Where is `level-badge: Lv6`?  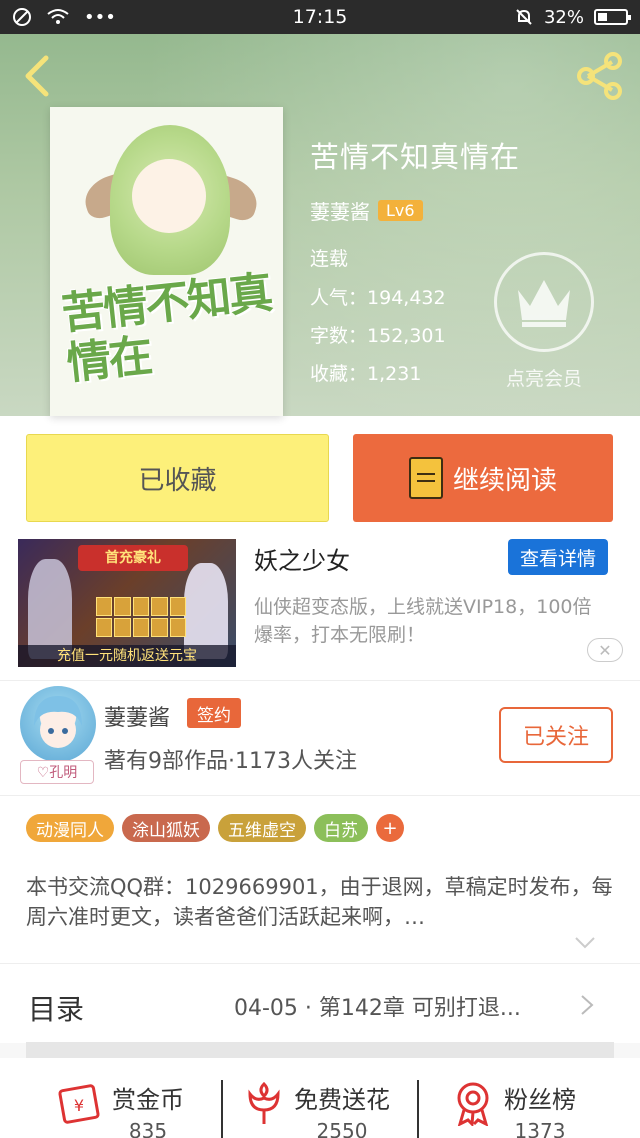 level-badge: Lv6 is located at coordinates (400, 210).